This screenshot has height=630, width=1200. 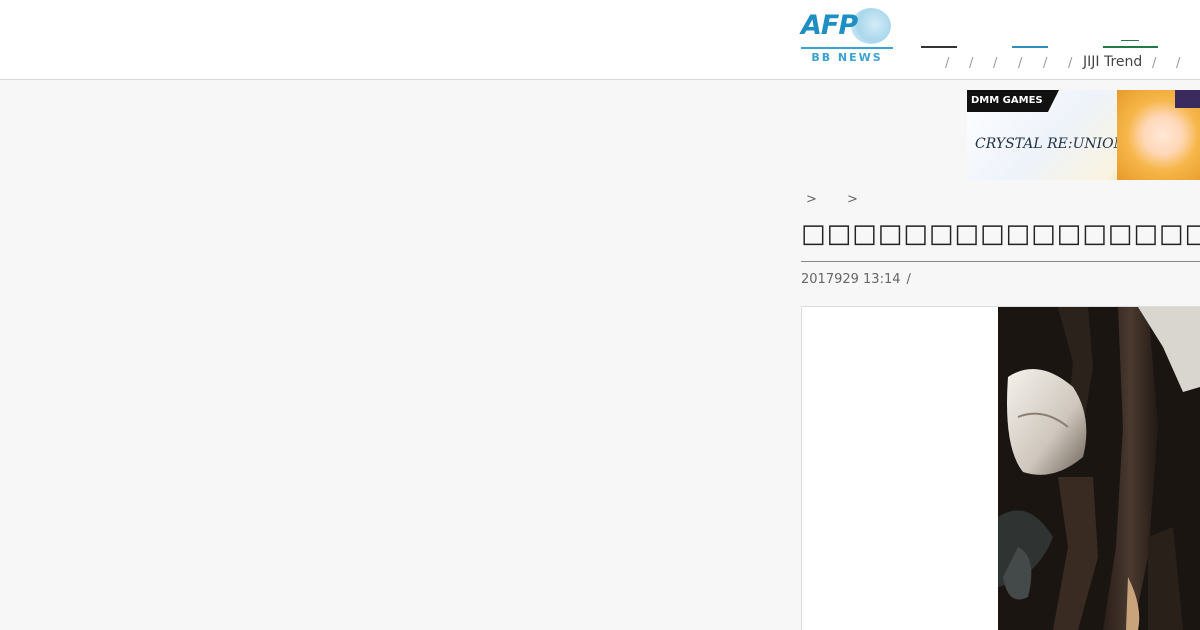 What do you see at coordinates (600, 40) in the screenshot?
I see `site-header: AFP BB NEWS / / / / / / JIJI Trend / /` at bounding box center [600, 40].